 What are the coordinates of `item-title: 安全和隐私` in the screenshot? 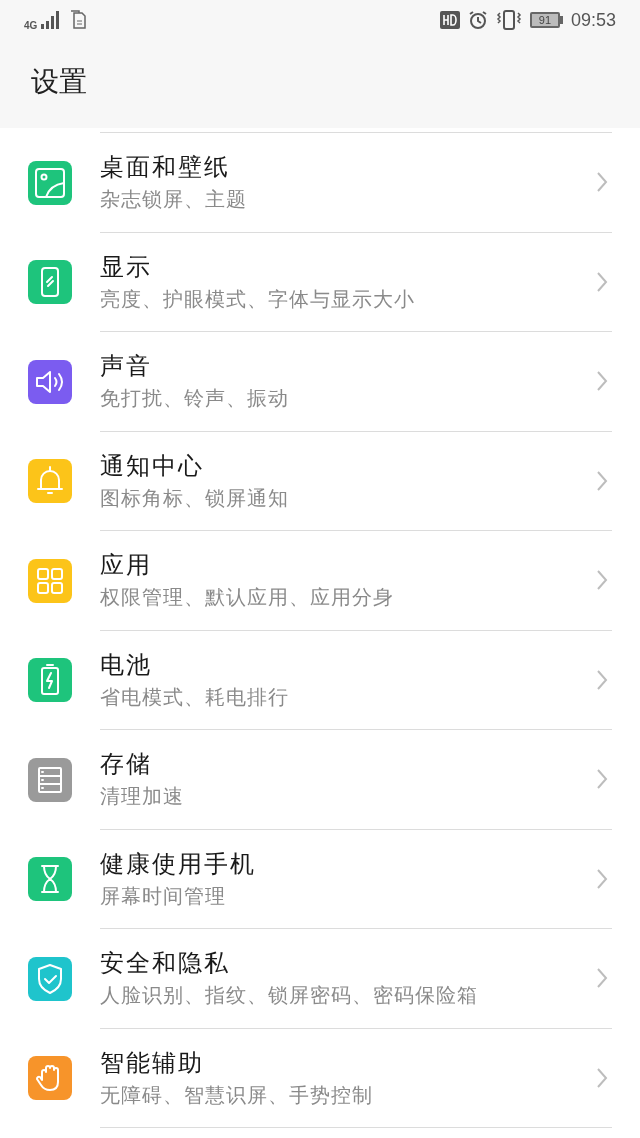 It's located at (165, 963).